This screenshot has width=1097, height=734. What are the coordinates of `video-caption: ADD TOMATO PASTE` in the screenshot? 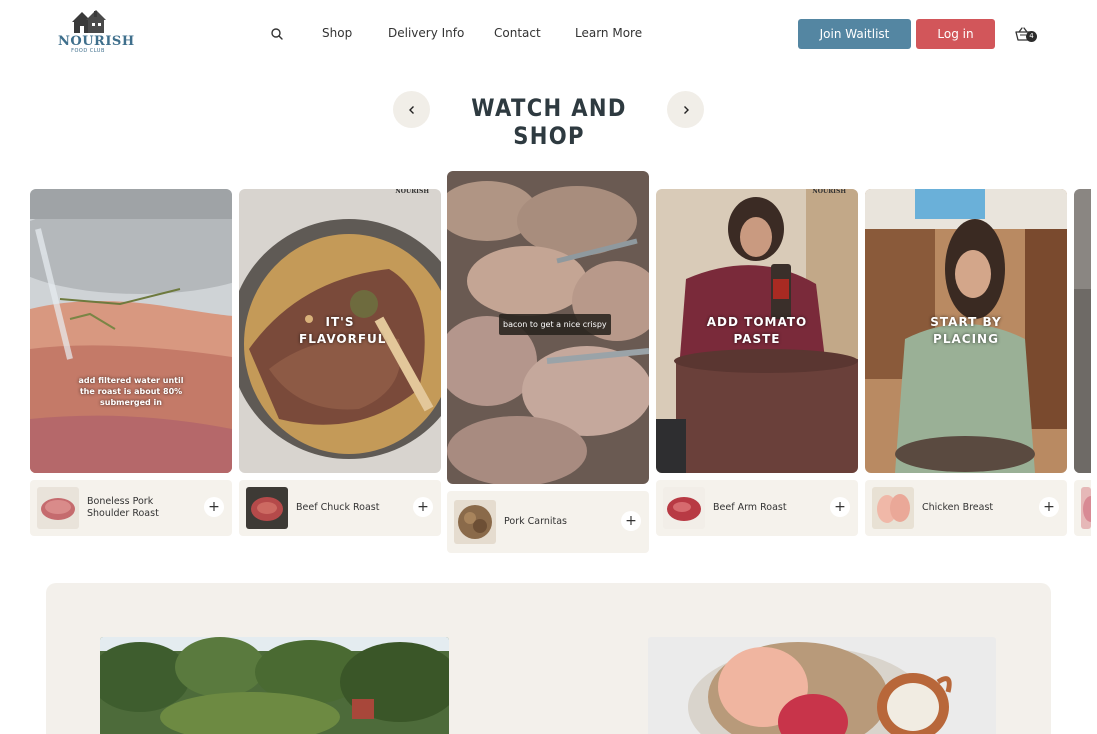 It's located at (757, 330).